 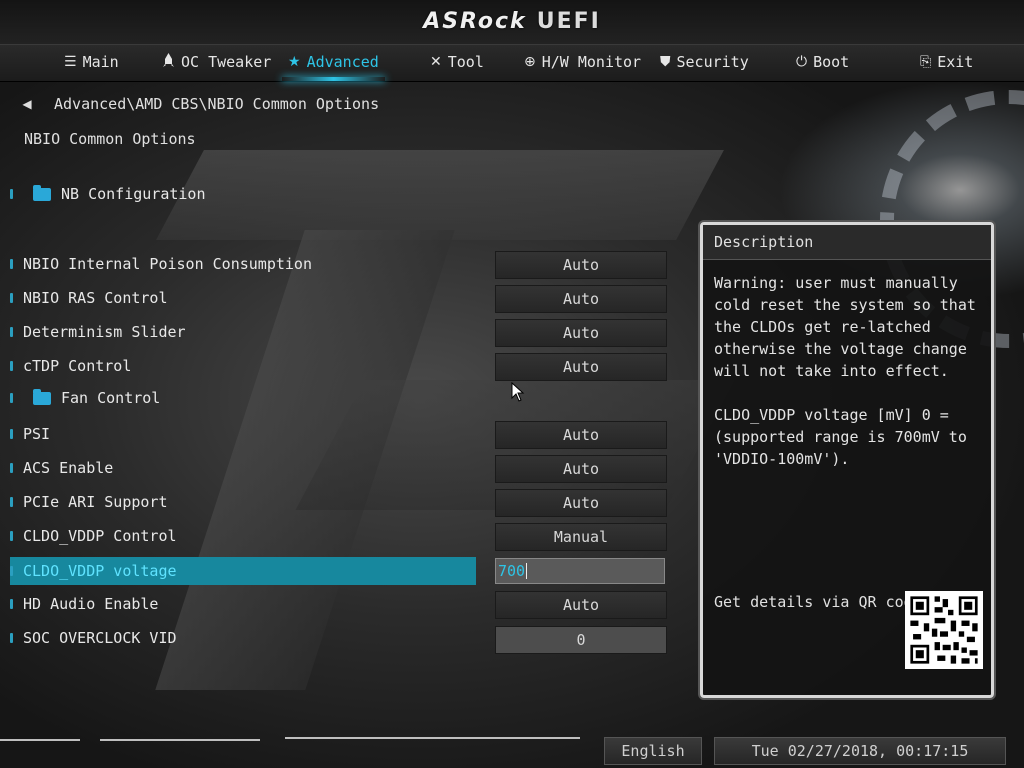 I want to click on folder-fan-control: Fan Control, so click(x=85, y=398).